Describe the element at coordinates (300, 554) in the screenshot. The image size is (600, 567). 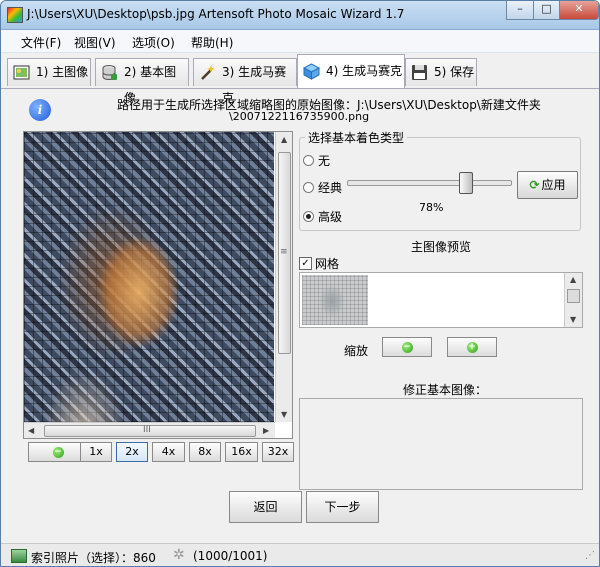
I see `status-bar: 索引照片（选择）：860 ✲ (1000/1001) ⋰` at that location.